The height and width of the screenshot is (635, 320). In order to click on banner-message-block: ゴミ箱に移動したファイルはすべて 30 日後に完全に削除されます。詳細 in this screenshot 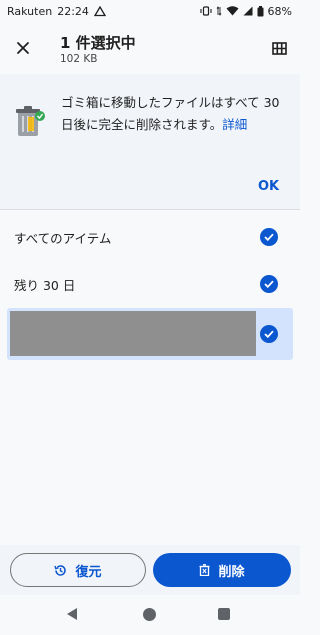, I will do `click(172, 114)`.